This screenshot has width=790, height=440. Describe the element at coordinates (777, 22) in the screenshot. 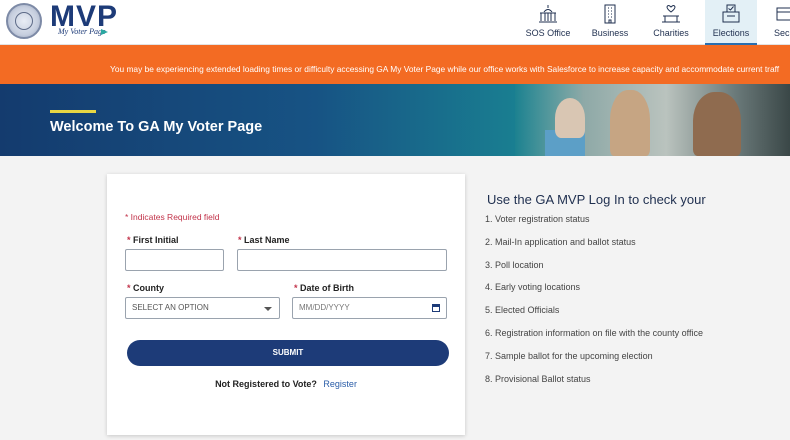

I see `nav-securities: Secu` at that location.